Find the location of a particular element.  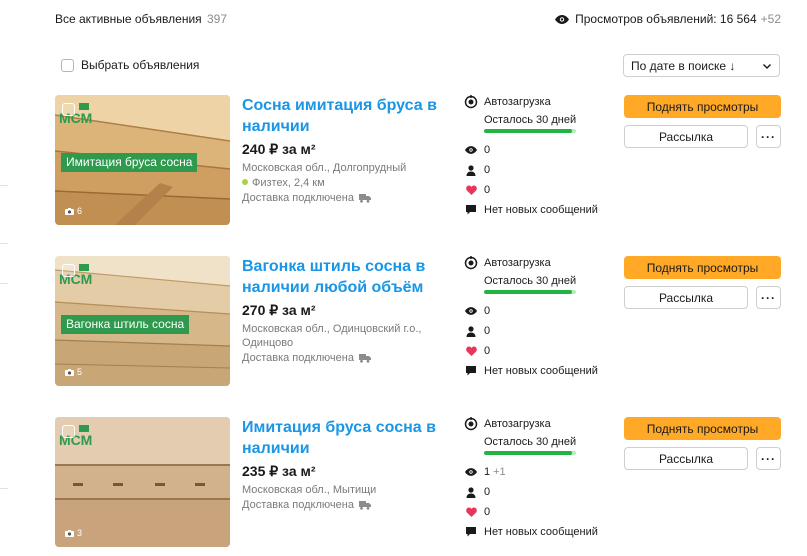

views-stat: 1 +1 is located at coordinates (544, 472).